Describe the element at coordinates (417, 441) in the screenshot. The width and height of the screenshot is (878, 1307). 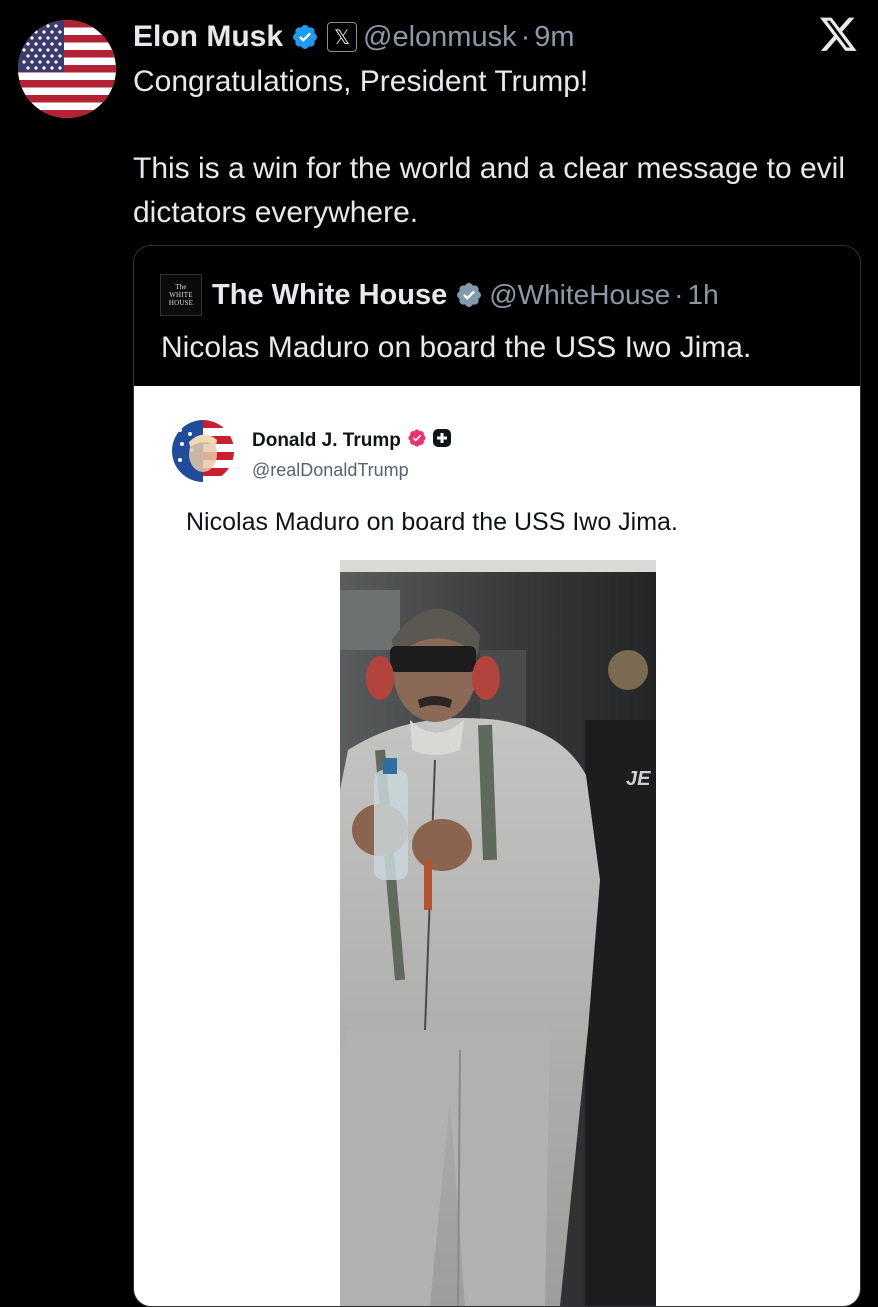
I see `verified-badge-pink-icon` at that location.